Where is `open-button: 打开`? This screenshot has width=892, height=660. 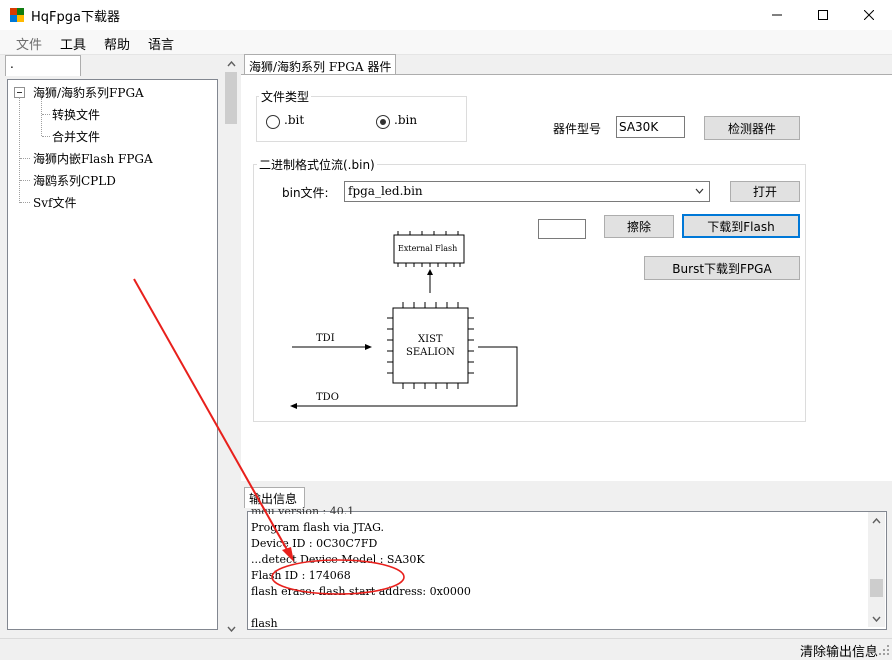
open-button: 打开 is located at coordinates (765, 191).